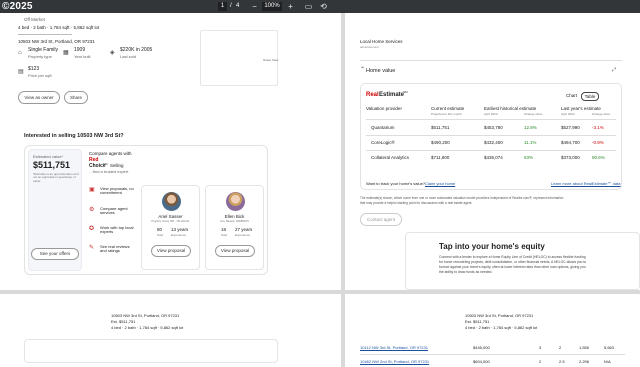  I want to click on nearby-home-link: 10462 NW 2nd St, Portland, OR 97231, so click(394, 361).